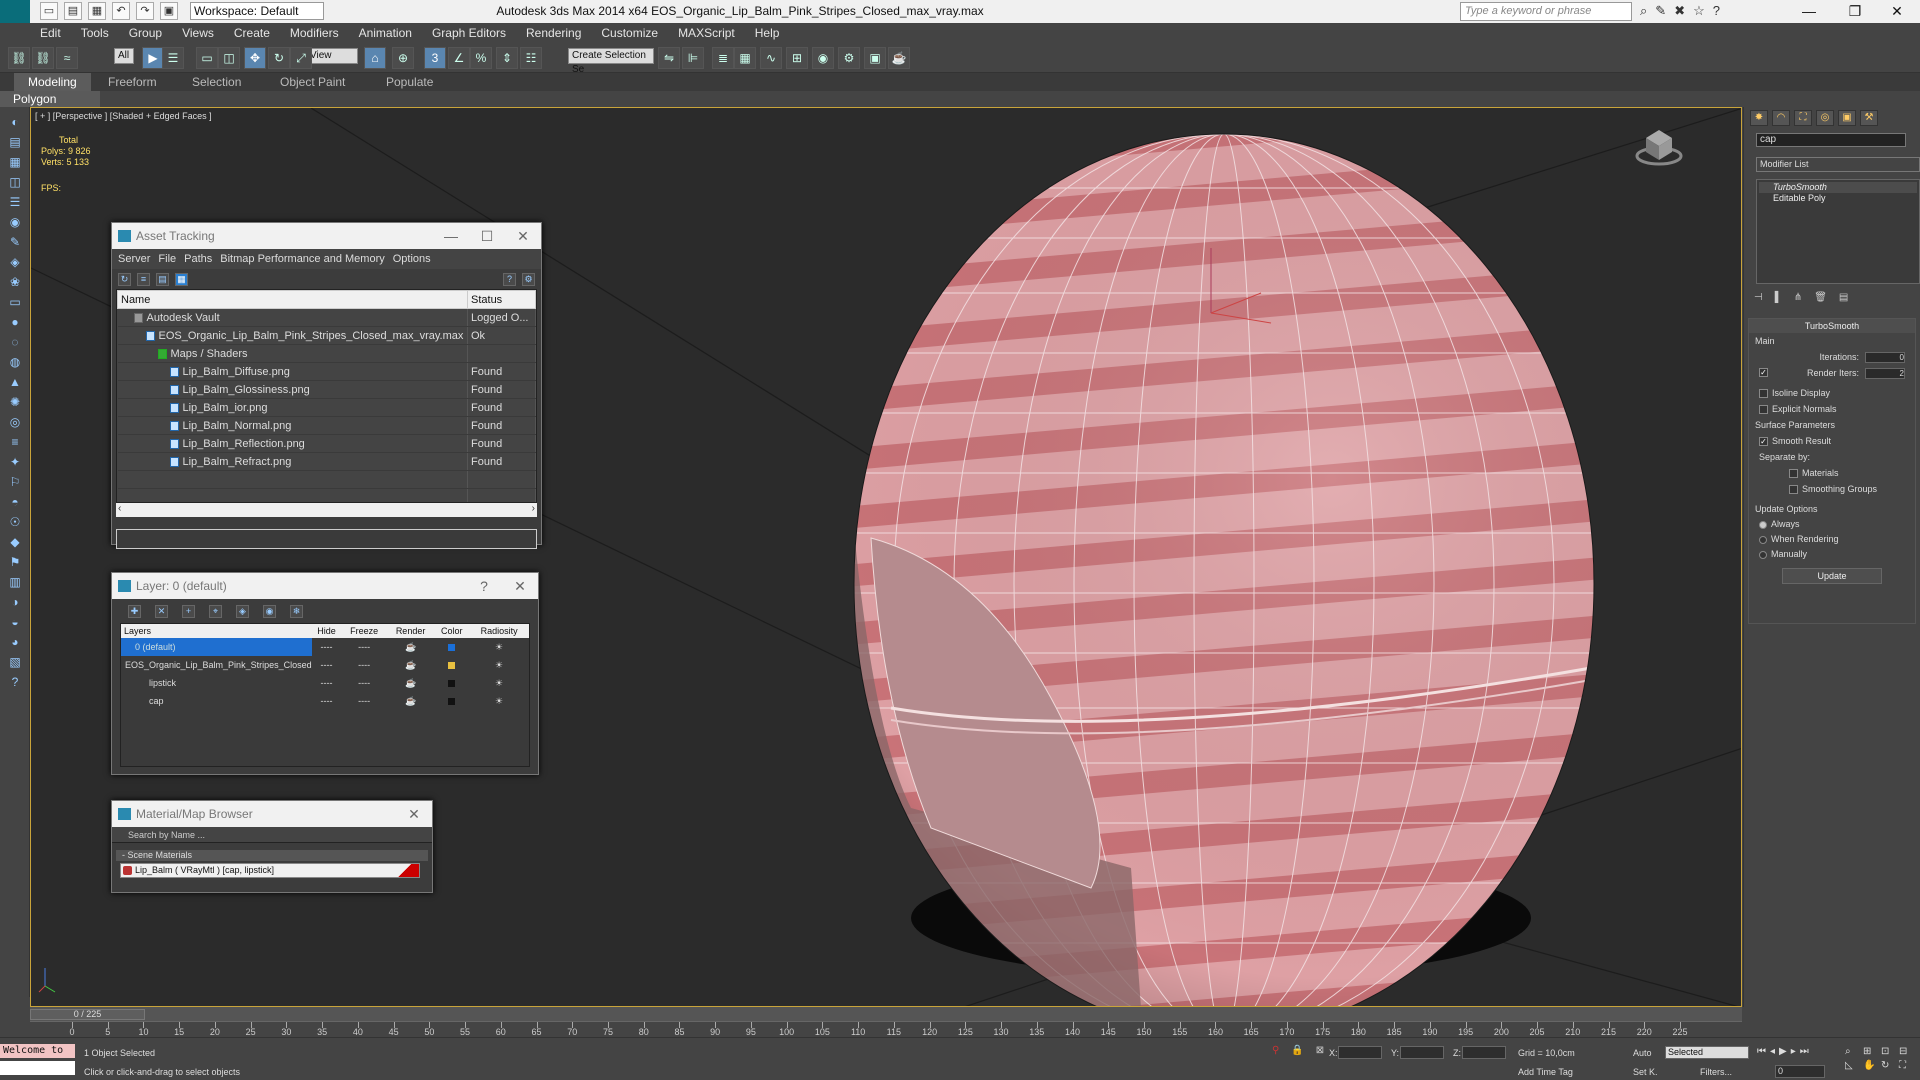  What do you see at coordinates (312, 82) in the screenshot?
I see `ribbon-tab-object-paint: Object Paint` at bounding box center [312, 82].